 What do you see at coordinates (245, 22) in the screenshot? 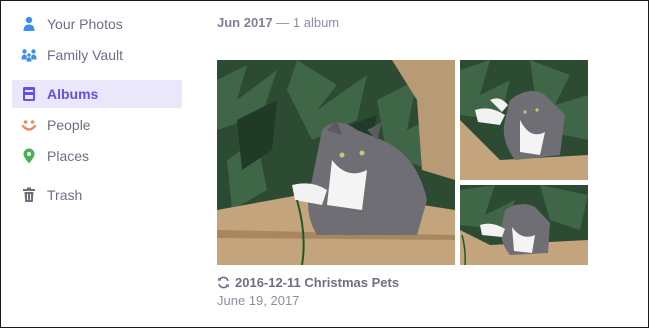
I see `group-month: Jun 2017` at bounding box center [245, 22].